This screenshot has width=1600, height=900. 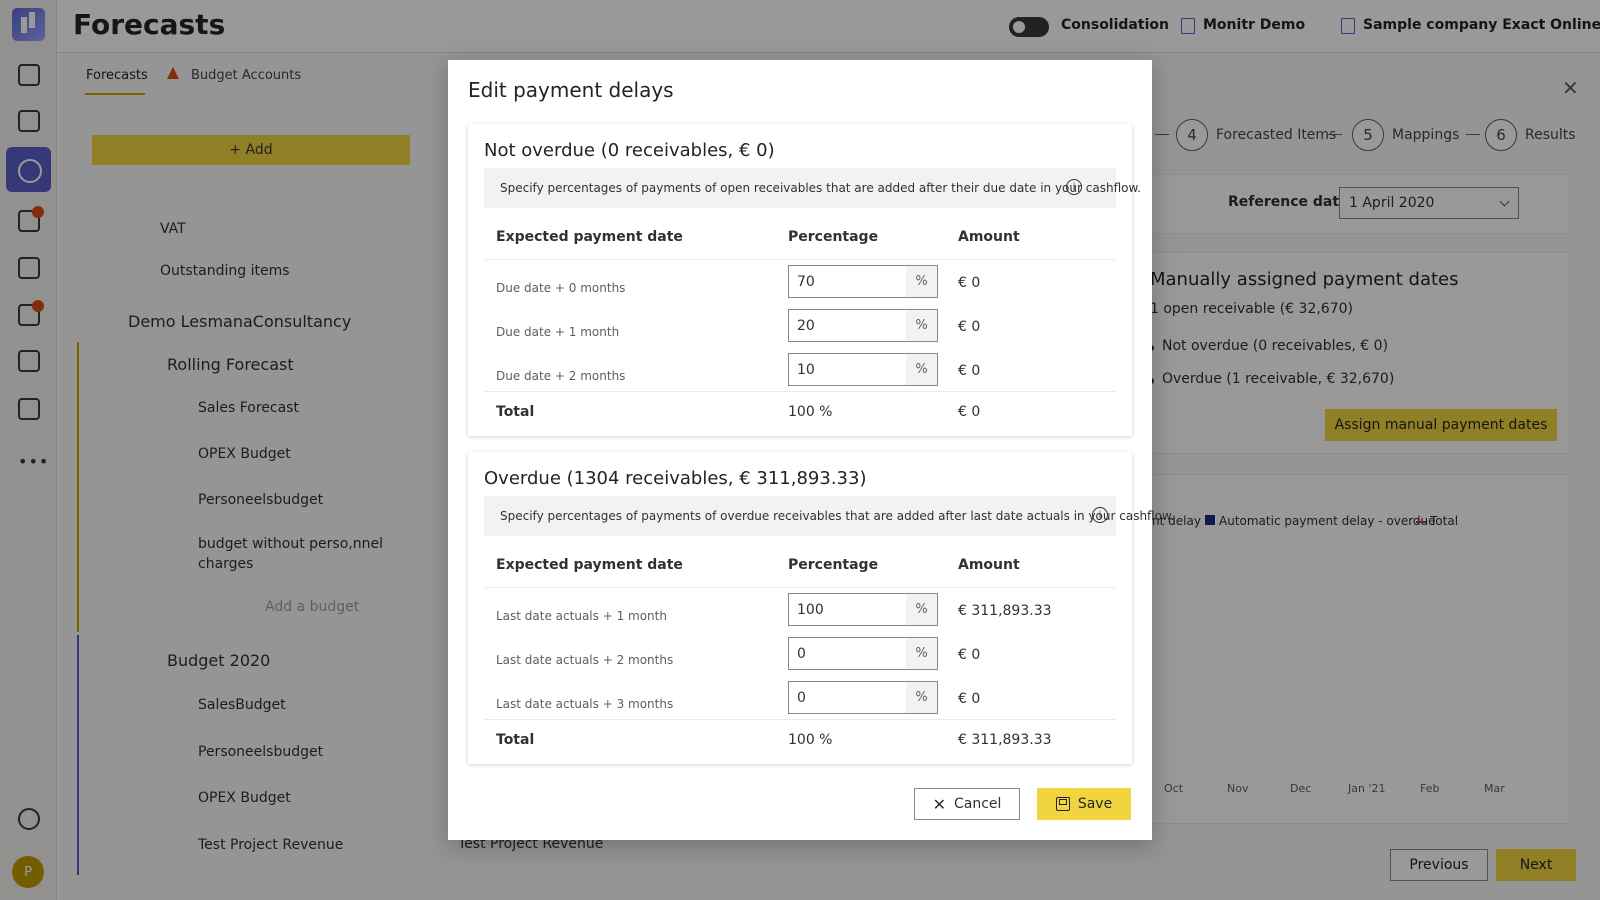 I want to click on row-label: Due date + 1 month, so click(x=558, y=332).